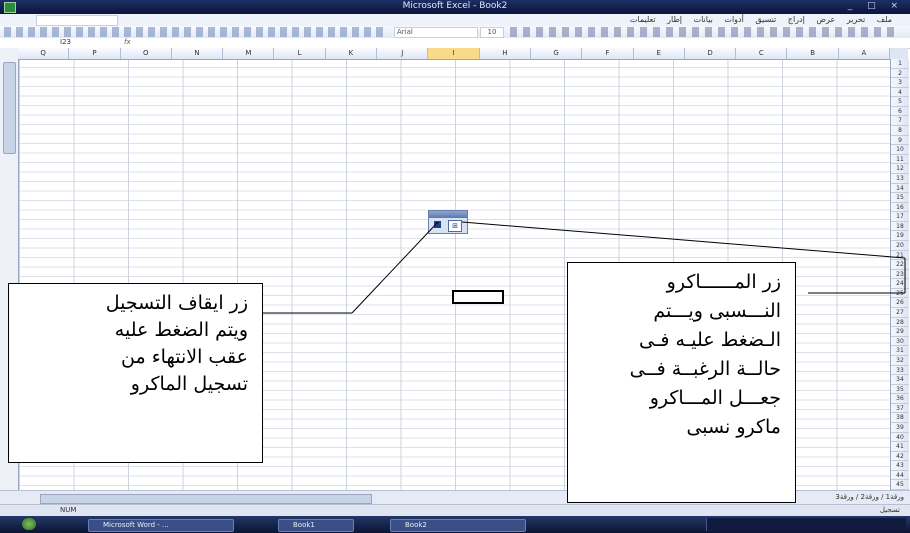  I want to click on column-headers: QPONMLKJIHGFEDCBA, so click(454, 54).